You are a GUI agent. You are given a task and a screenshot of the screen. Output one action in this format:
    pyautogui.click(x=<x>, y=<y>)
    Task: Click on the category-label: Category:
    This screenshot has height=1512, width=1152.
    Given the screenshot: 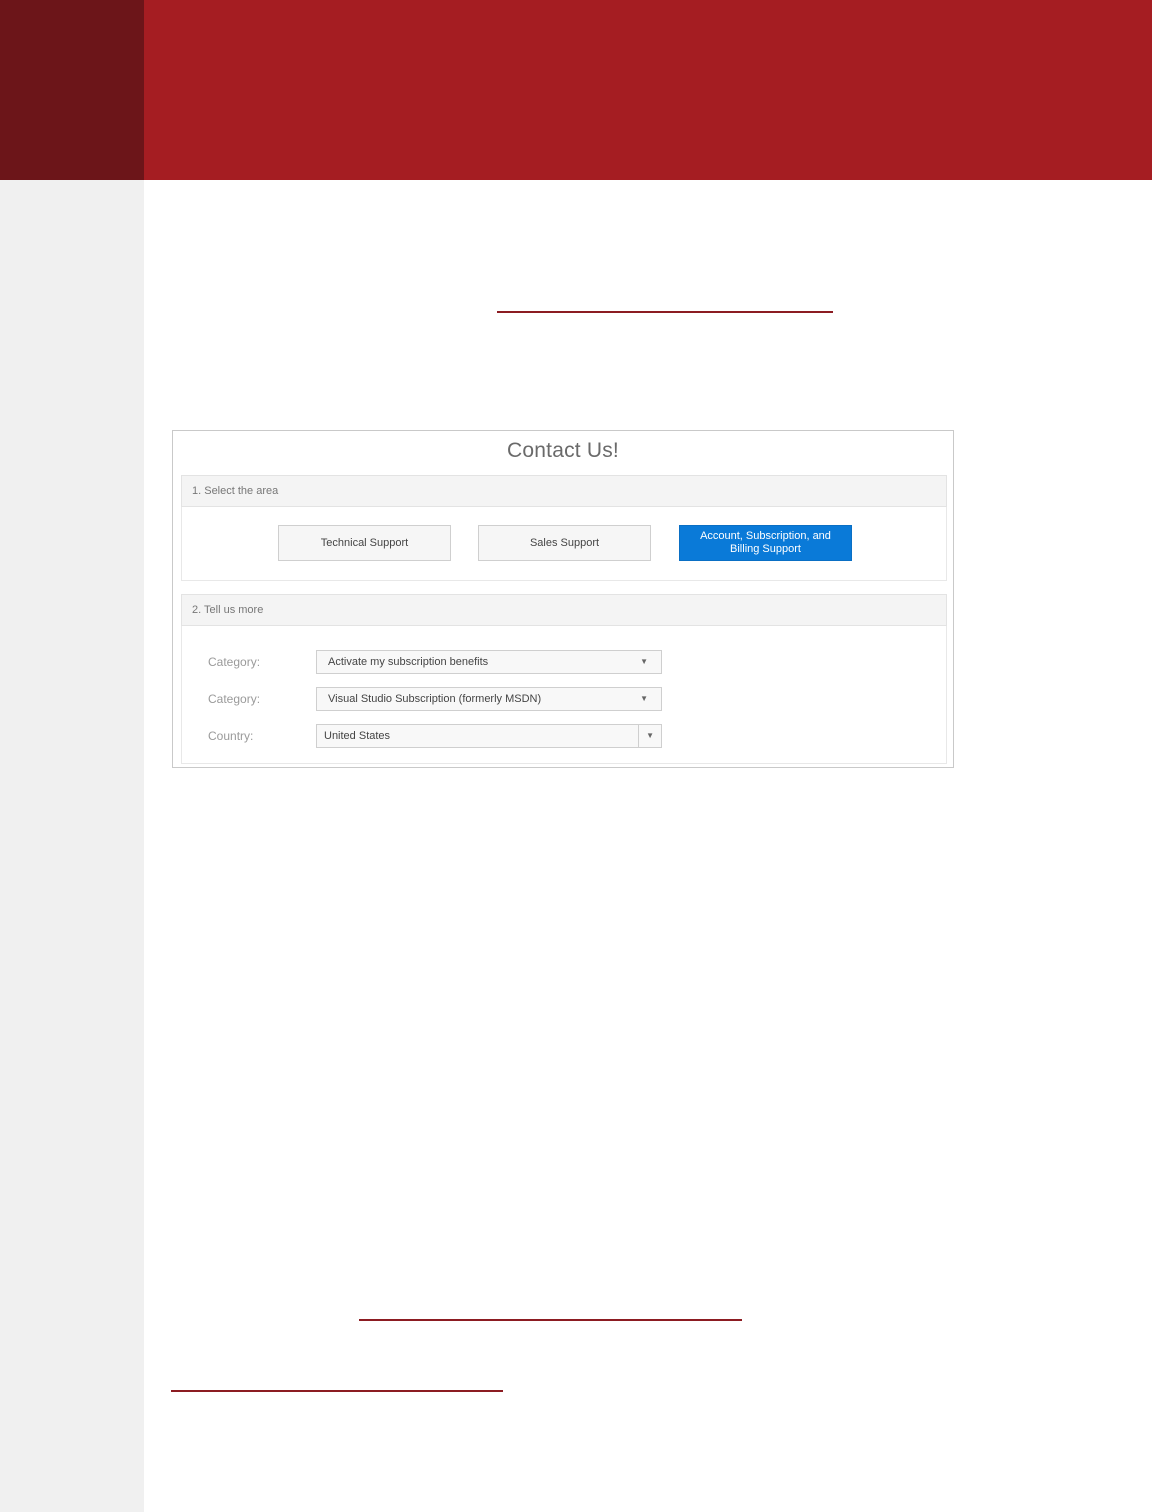 What is the action you would take?
    pyautogui.click(x=234, y=662)
    